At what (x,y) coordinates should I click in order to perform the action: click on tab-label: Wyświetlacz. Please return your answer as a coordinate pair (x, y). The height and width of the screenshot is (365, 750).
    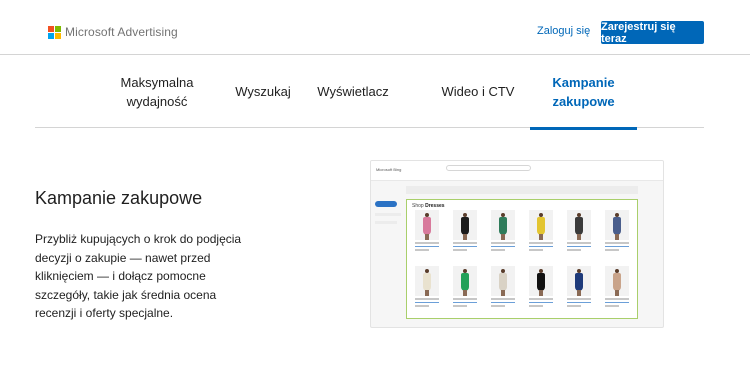
    Looking at the image, I should click on (353, 91).